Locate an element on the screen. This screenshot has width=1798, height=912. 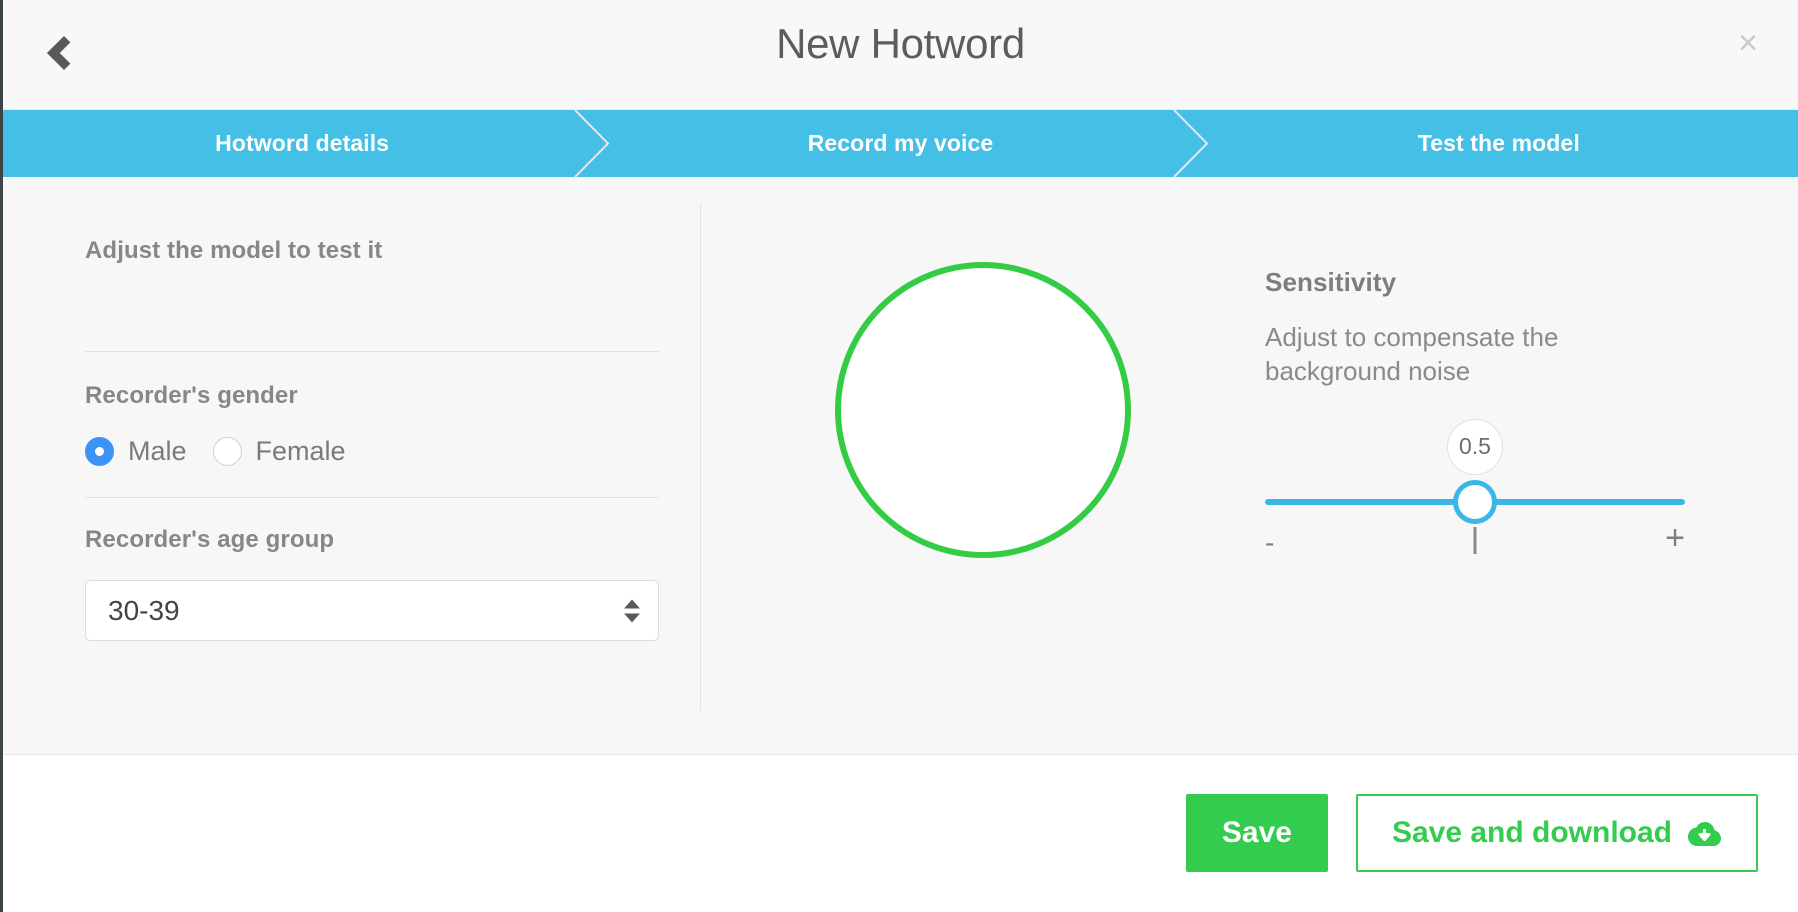
sensitivity-title: Sensitivity is located at coordinates (1331, 282).